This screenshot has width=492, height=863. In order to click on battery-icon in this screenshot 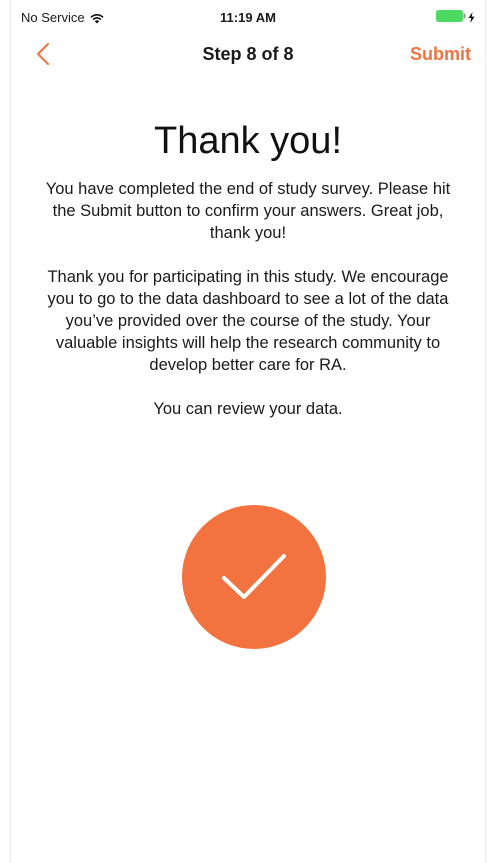, I will do `click(451, 16)`.